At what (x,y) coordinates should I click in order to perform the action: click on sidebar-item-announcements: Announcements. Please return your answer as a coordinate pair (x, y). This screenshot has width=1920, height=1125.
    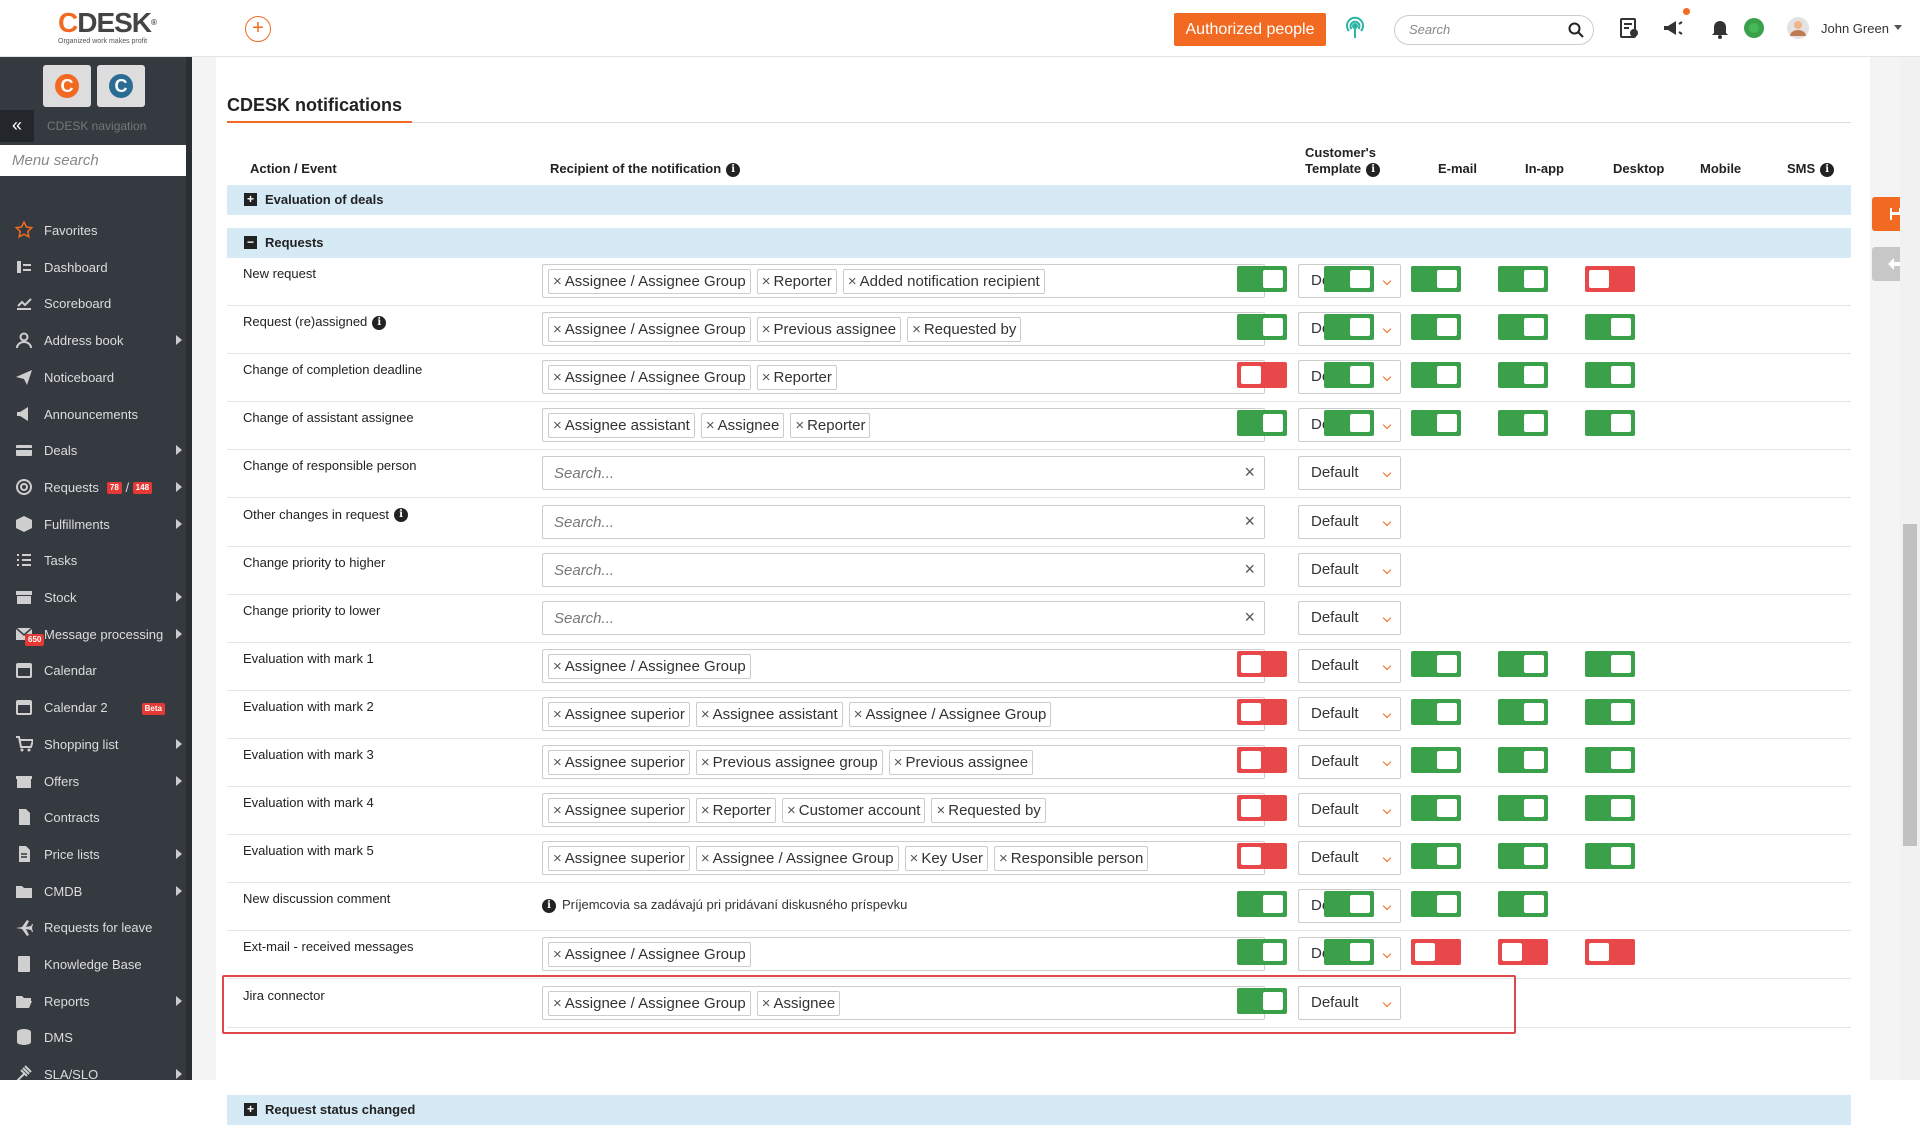
    Looking at the image, I should click on (94, 414).